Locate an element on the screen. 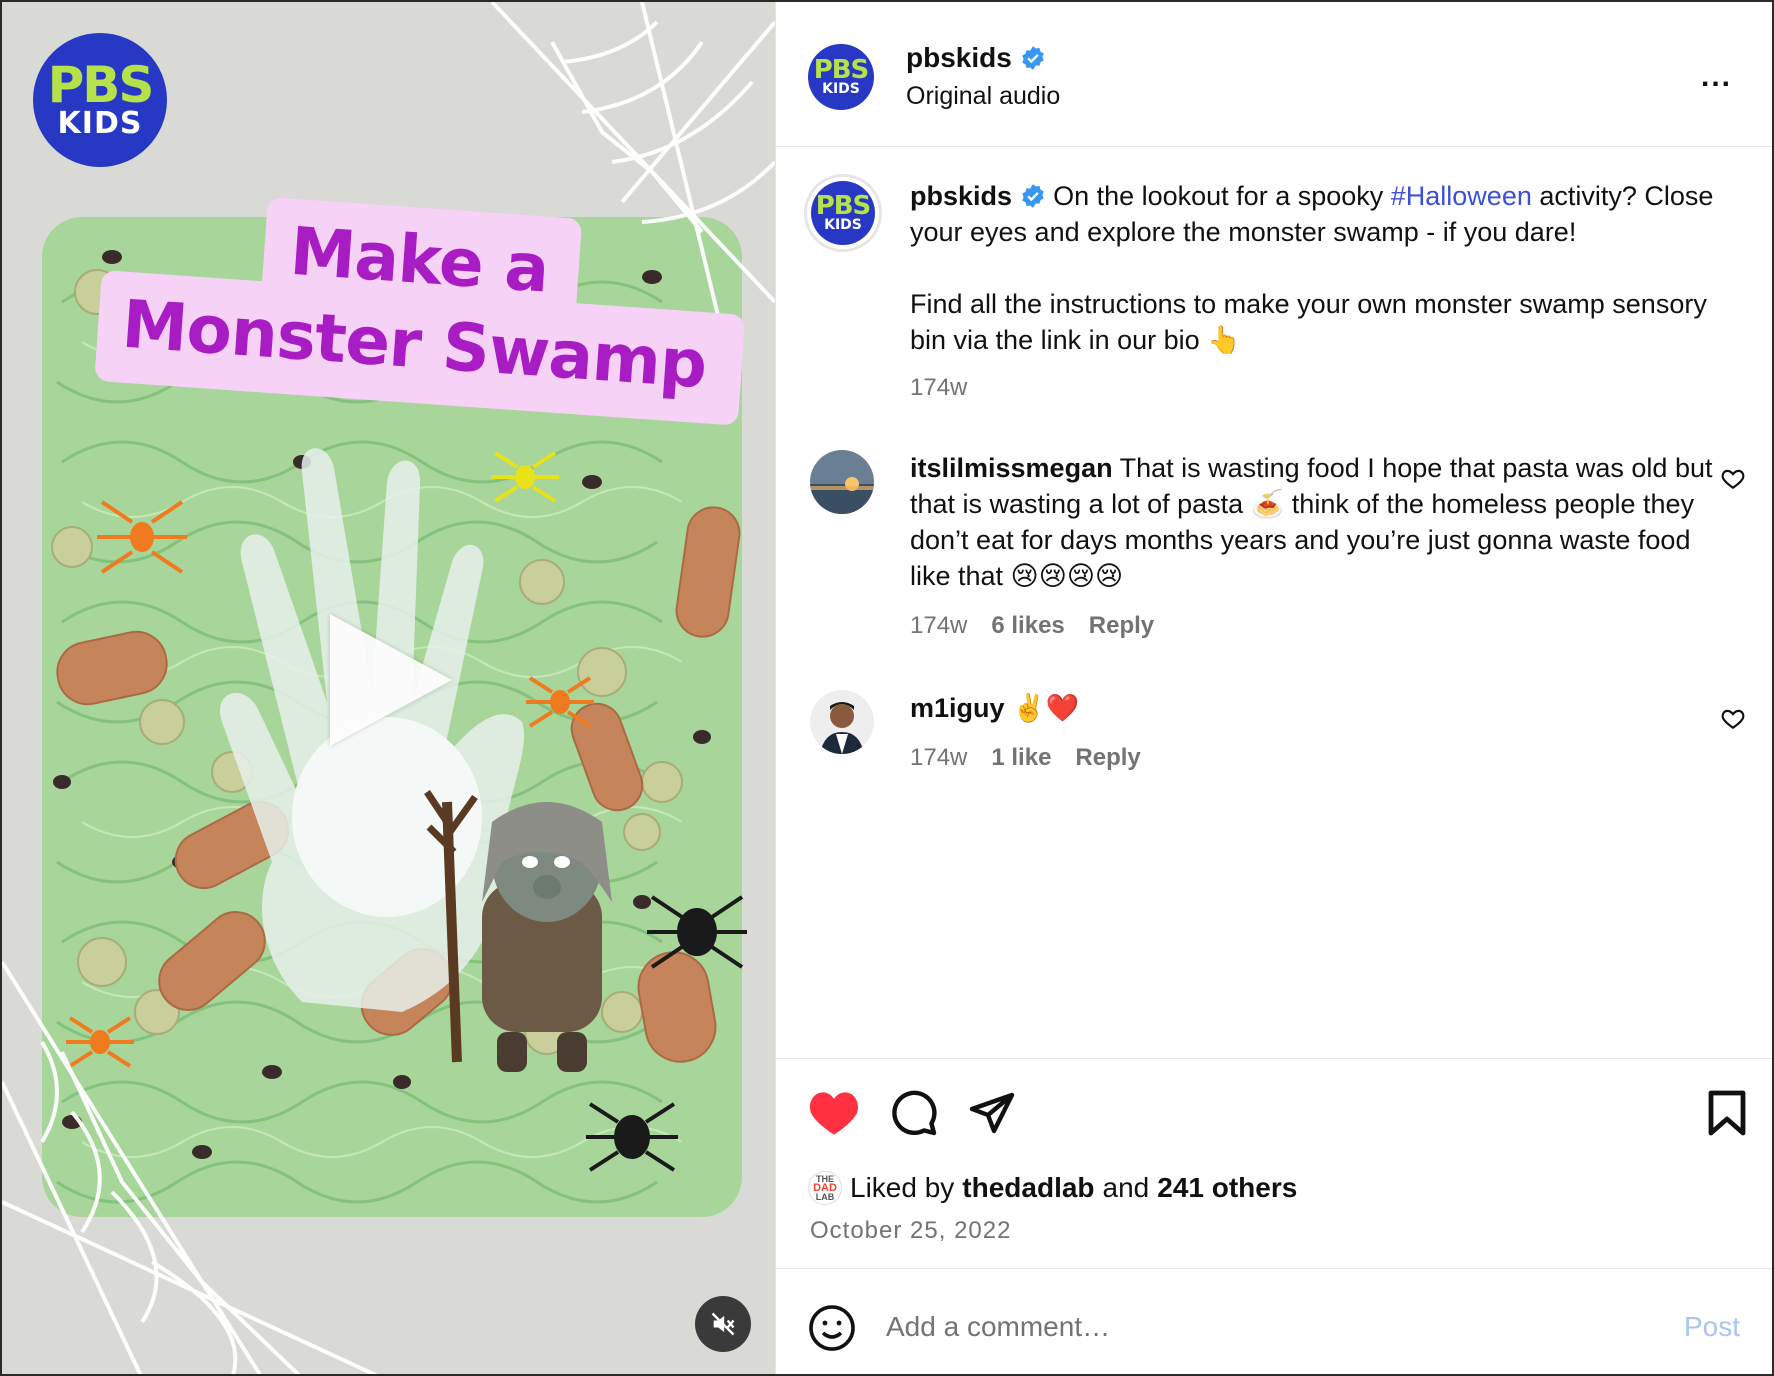 The width and height of the screenshot is (1774, 1376). post-date: October 25, 2022 is located at coordinates (910, 1231).